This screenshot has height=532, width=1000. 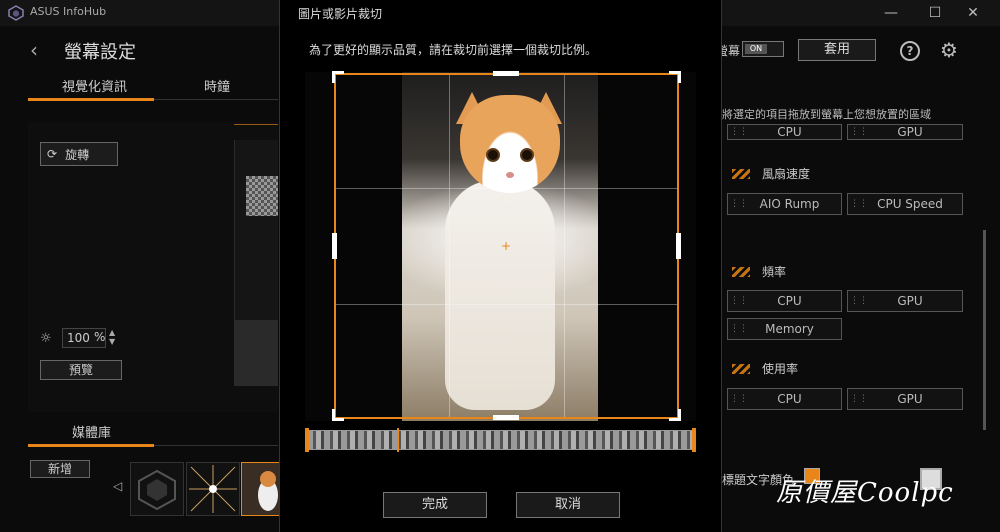 What do you see at coordinates (973, 13) in the screenshot?
I see `close-button: ✕` at bounding box center [973, 13].